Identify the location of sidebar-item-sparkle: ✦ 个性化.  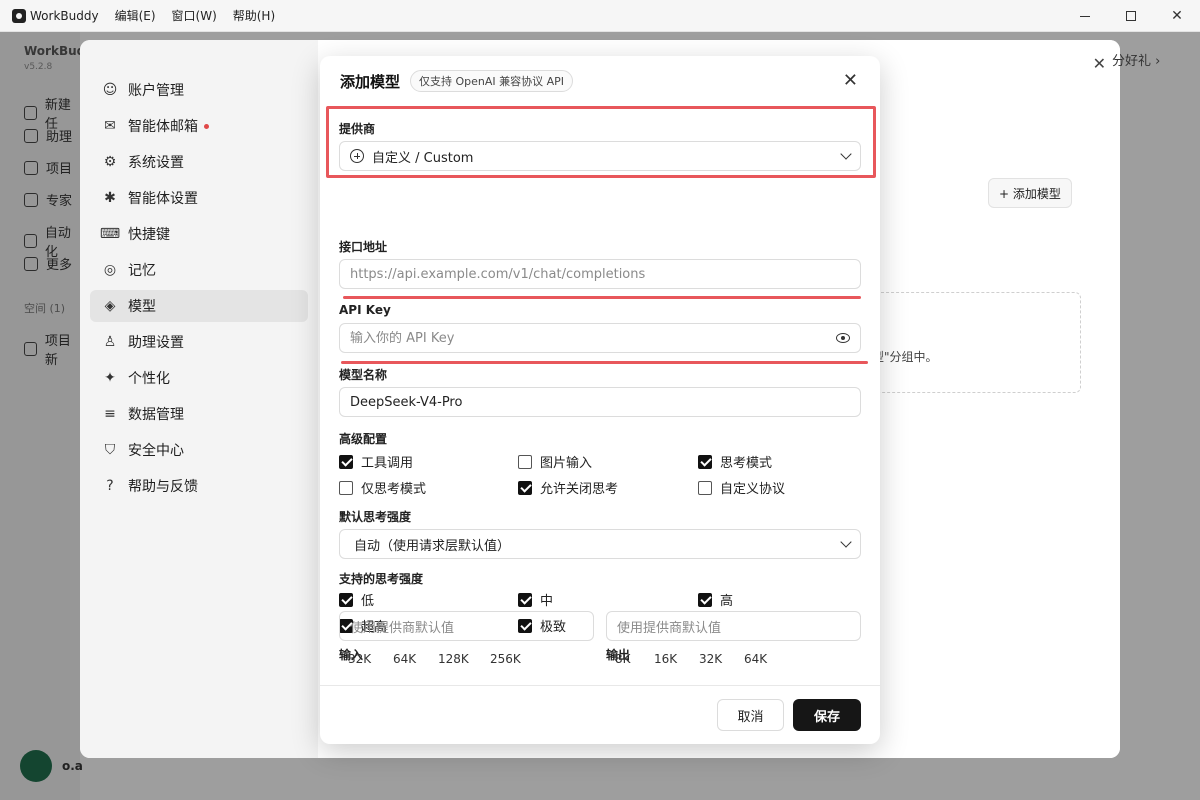
(199, 378).